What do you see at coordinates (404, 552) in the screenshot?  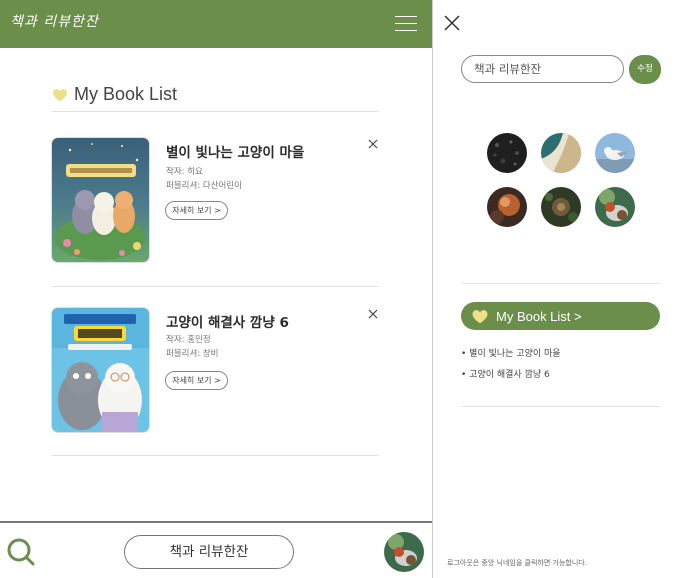 I see `avatar` at bounding box center [404, 552].